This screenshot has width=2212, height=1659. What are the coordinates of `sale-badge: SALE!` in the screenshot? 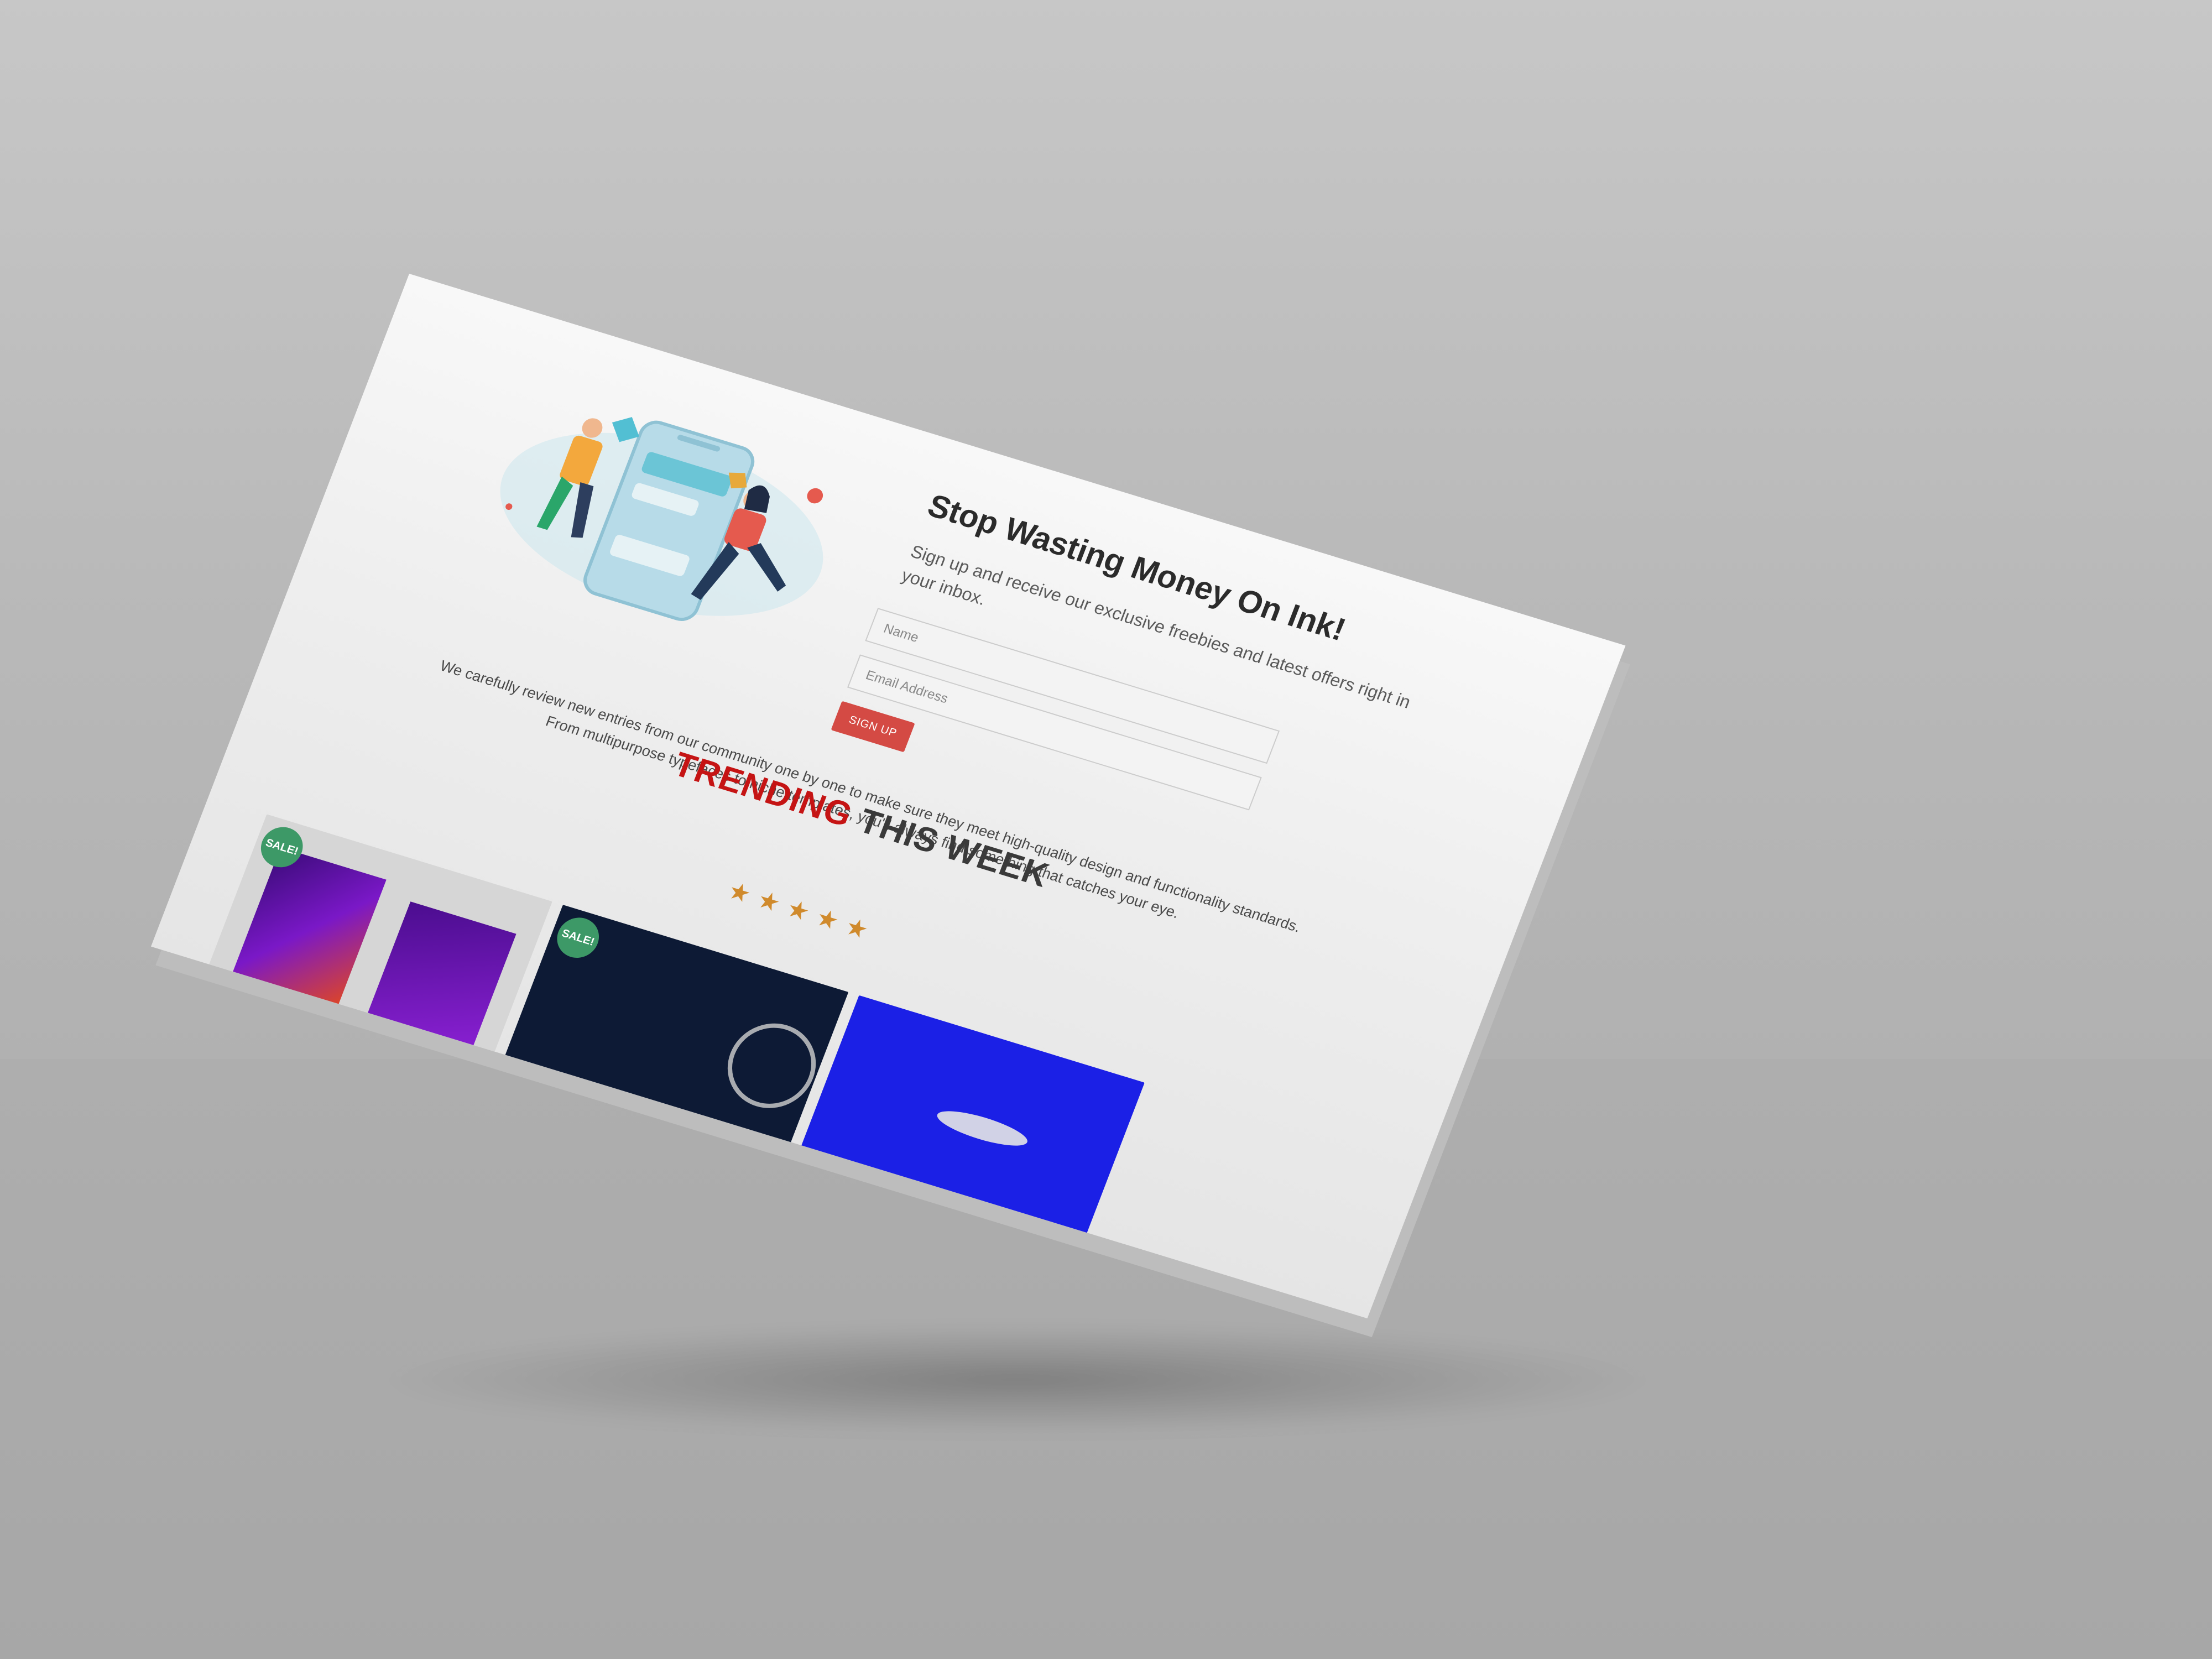 It's located at (578, 938).